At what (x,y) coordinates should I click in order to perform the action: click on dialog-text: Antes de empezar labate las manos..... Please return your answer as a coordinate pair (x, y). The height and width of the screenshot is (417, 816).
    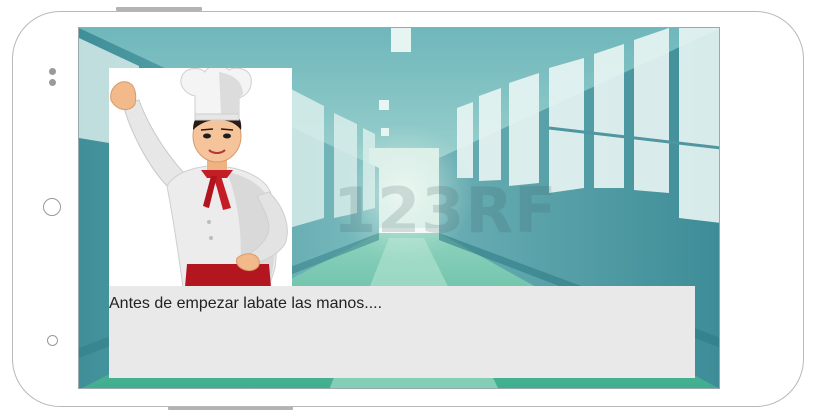
    Looking at the image, I should click on (246, 303).